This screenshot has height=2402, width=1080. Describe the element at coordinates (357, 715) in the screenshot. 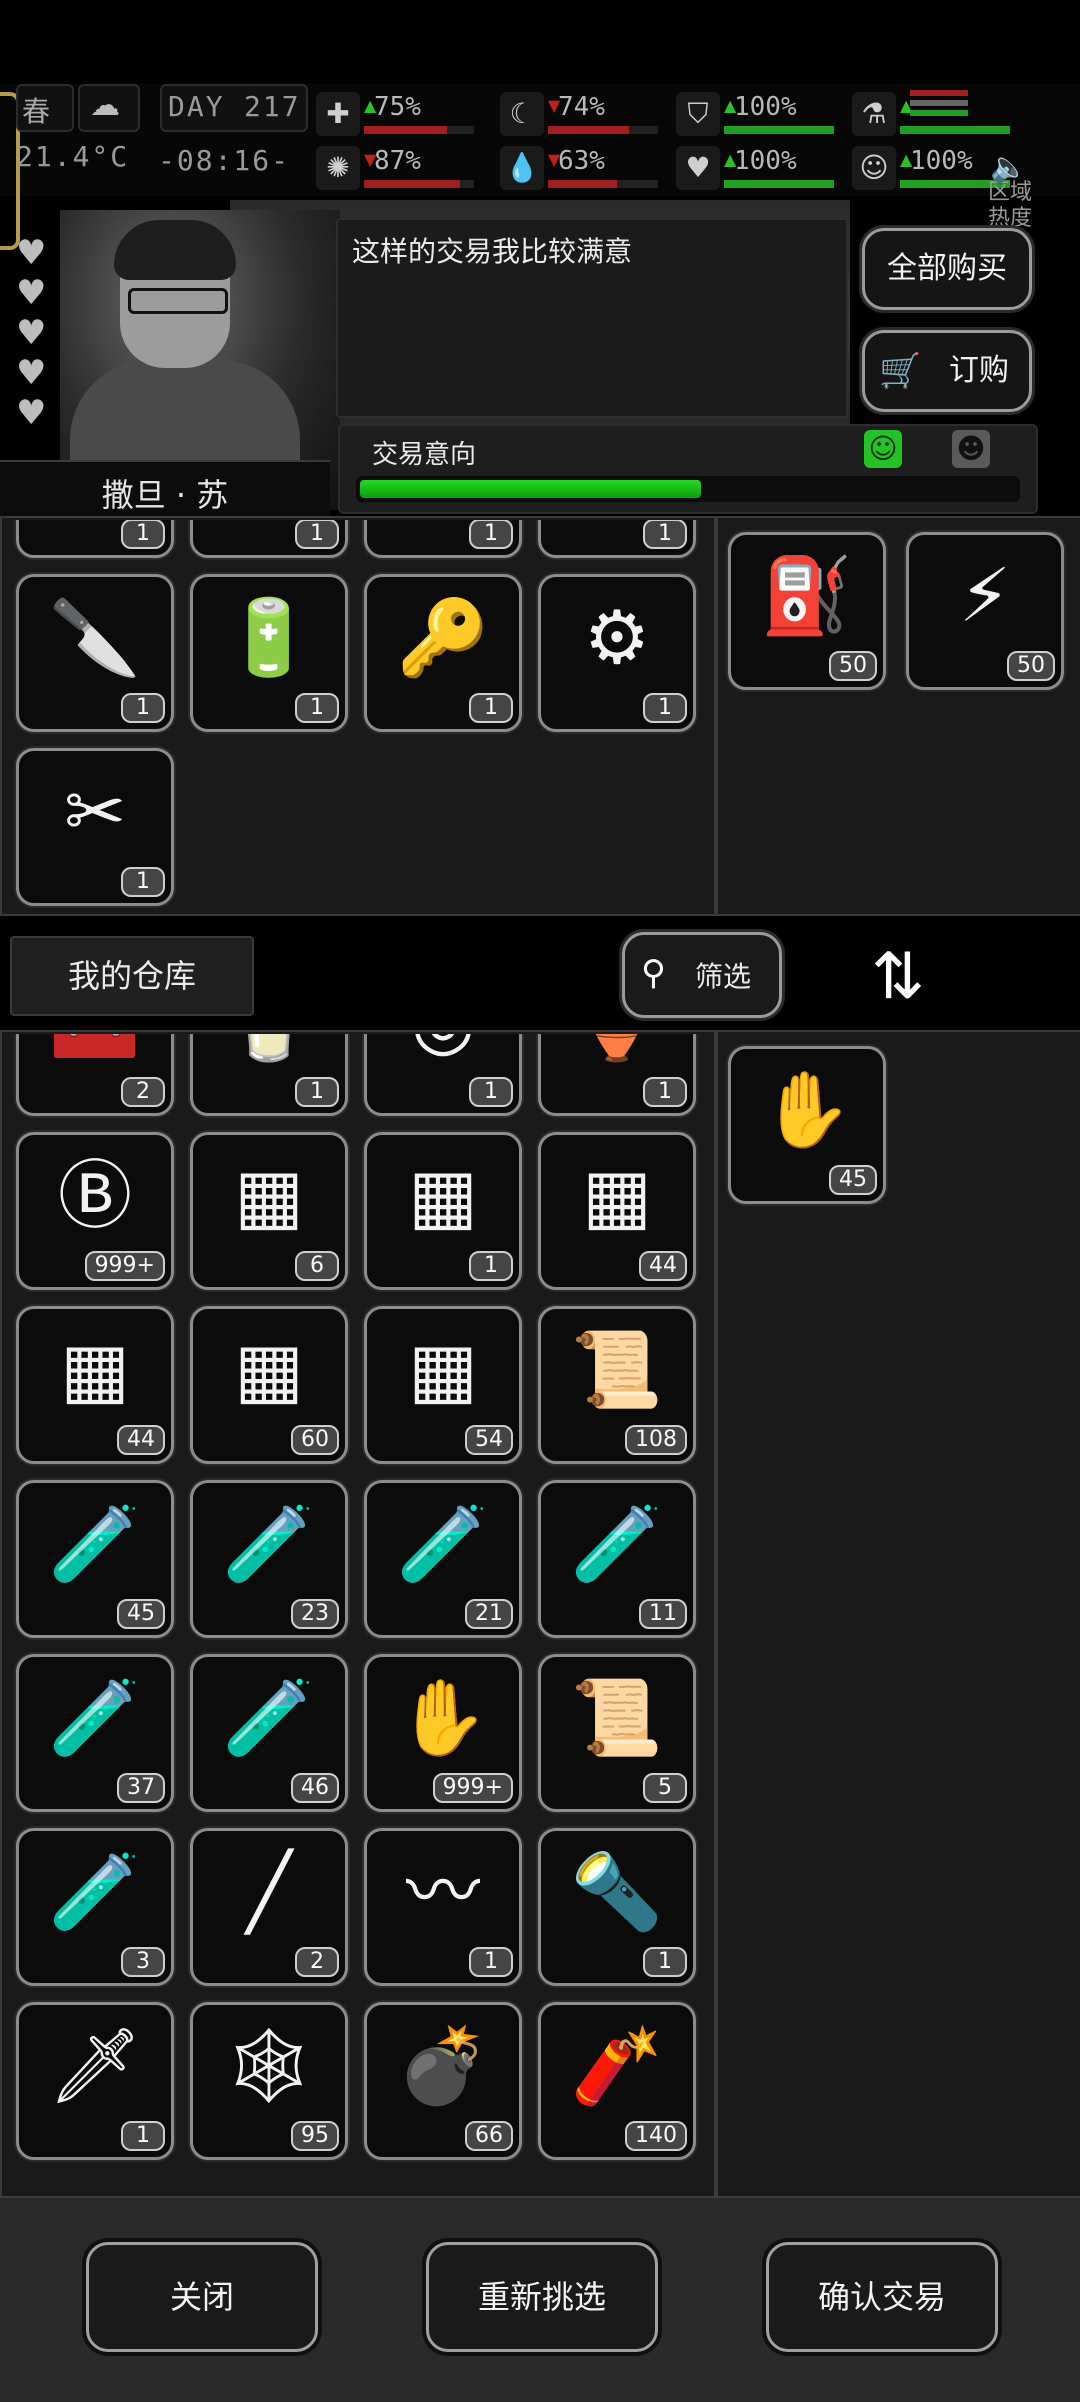

I see `trader-inventory-grid: ▭1▤1▤1▤1🔪1🔋1🔑1⚙1✂1` at that location.